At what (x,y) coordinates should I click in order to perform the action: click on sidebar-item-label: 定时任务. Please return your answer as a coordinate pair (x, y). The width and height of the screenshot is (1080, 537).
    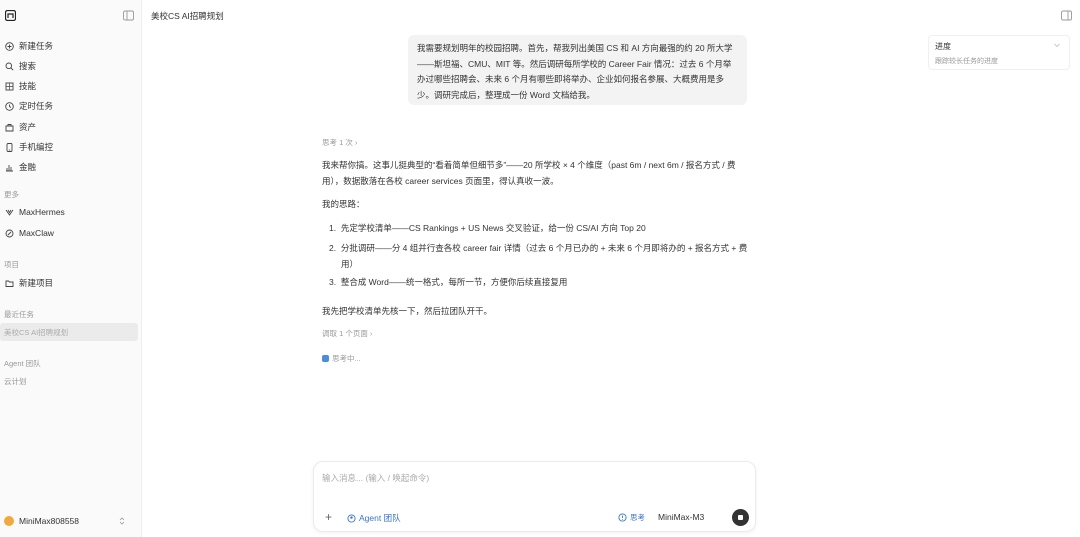
    Looking at the image, I should click on (36, 106).